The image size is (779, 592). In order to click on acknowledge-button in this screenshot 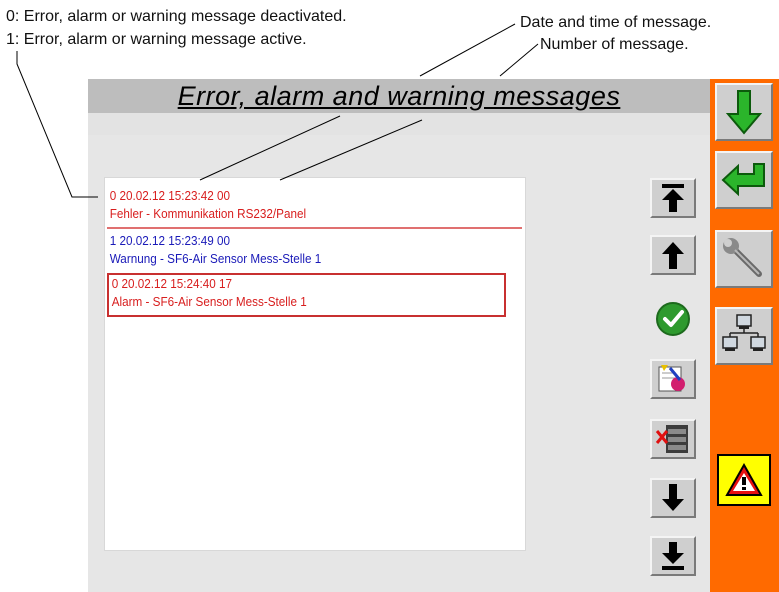, I will do `click(673, 319)`.